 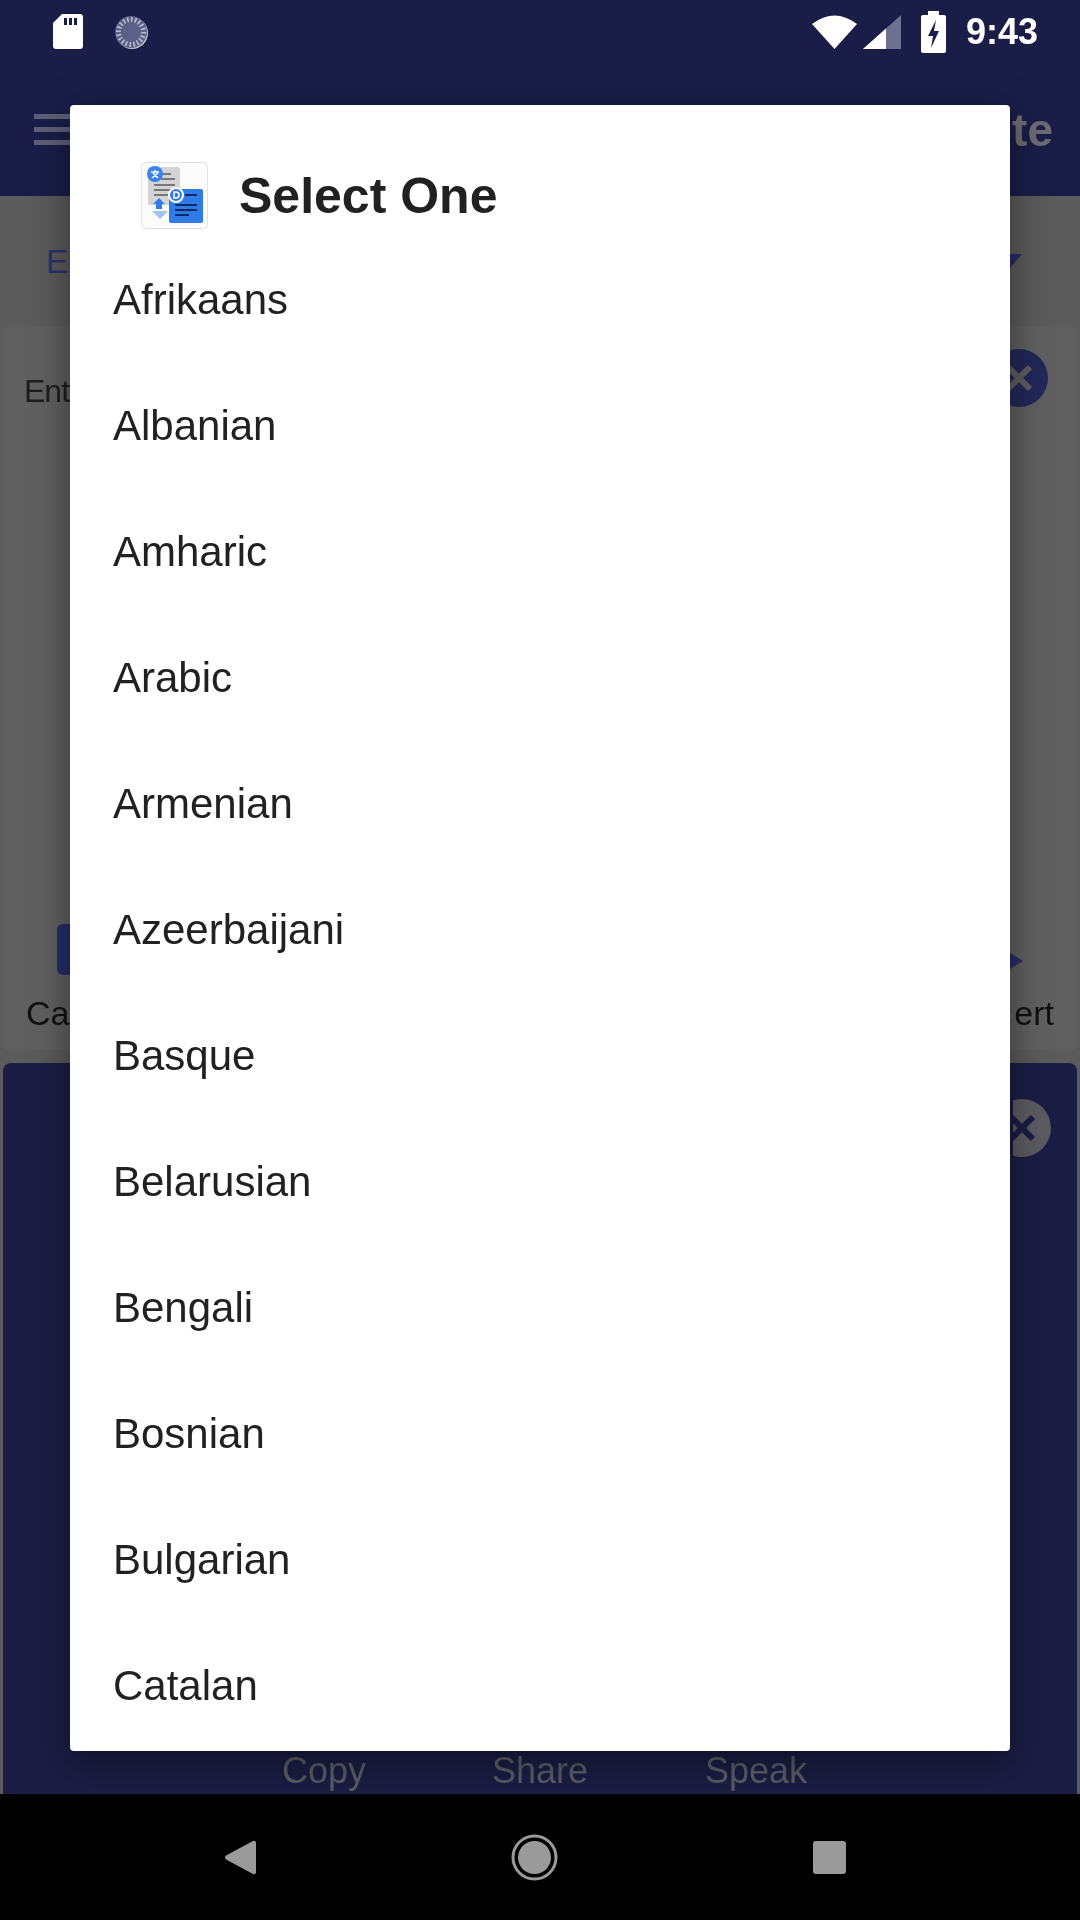 I want to click on language-option: Albanian, so click(x=540, y=426).